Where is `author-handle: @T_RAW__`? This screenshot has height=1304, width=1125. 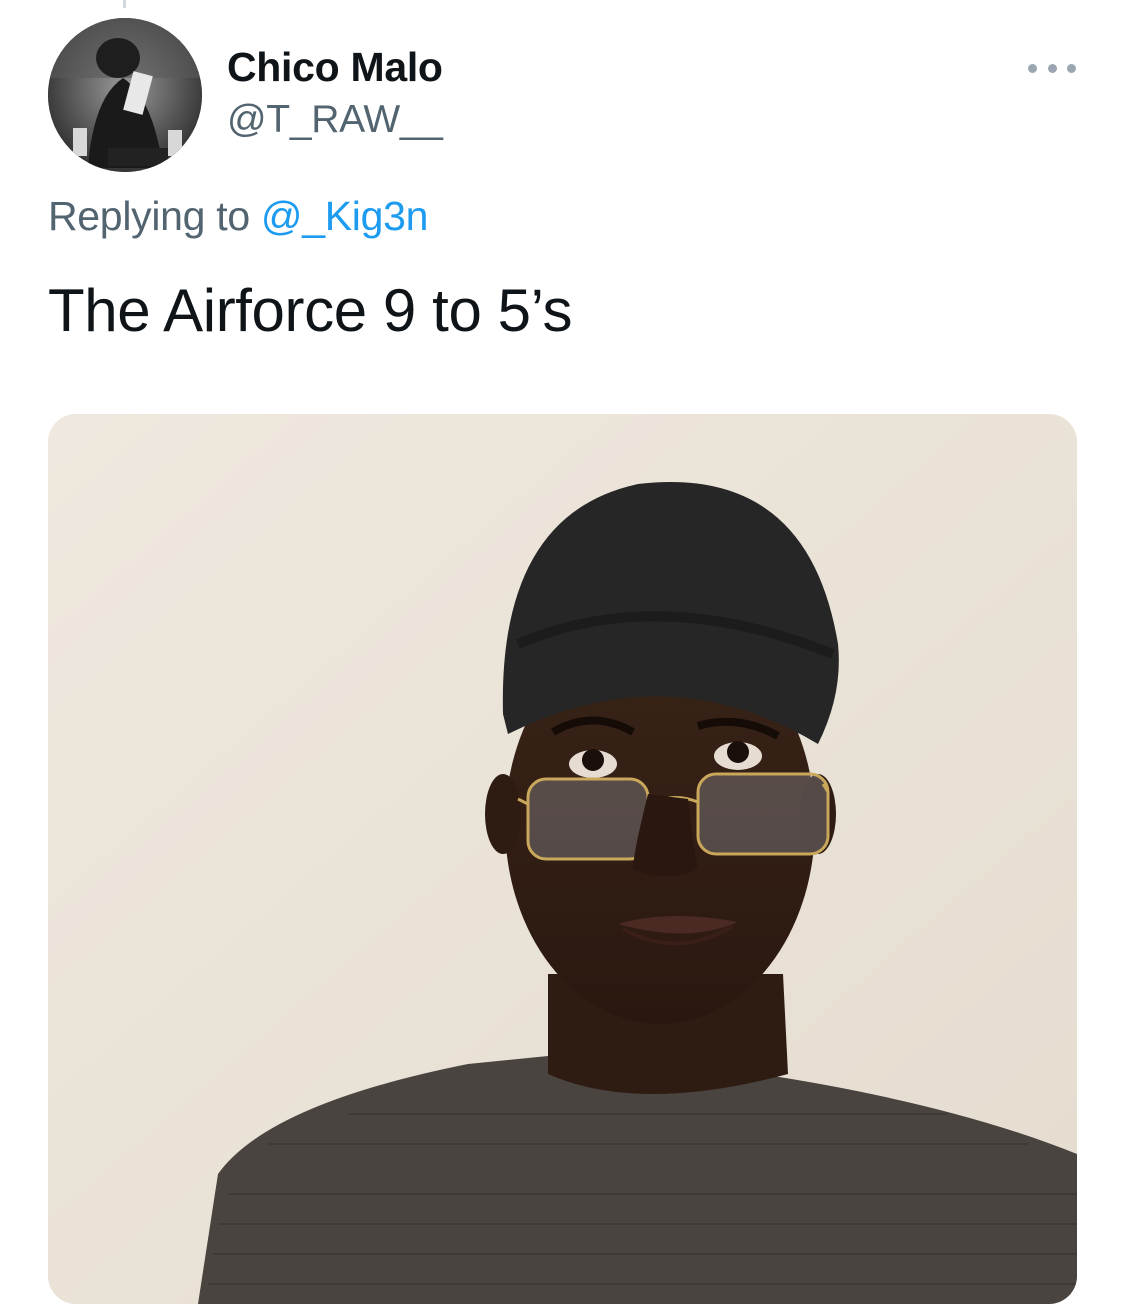
author-handle: @T_RAW__ is located at coordinates (335, 120).